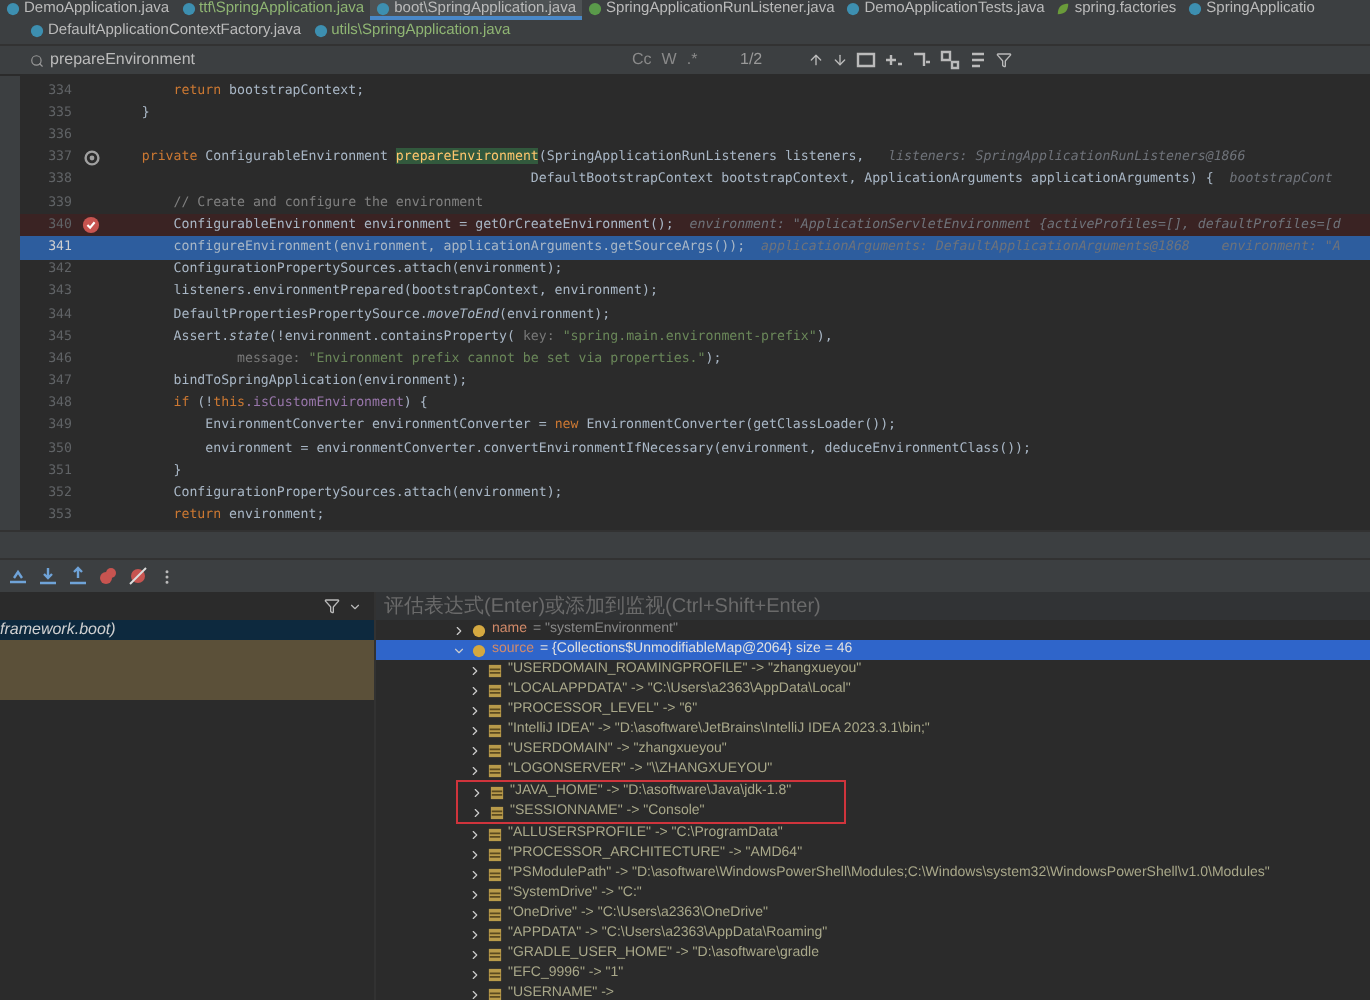 Image resolution: width=1370 pixels, height=1000 pixels. Describe the element at coordinates (18, 576) in the screenshot. I see `restore-layout-icon` at that location.